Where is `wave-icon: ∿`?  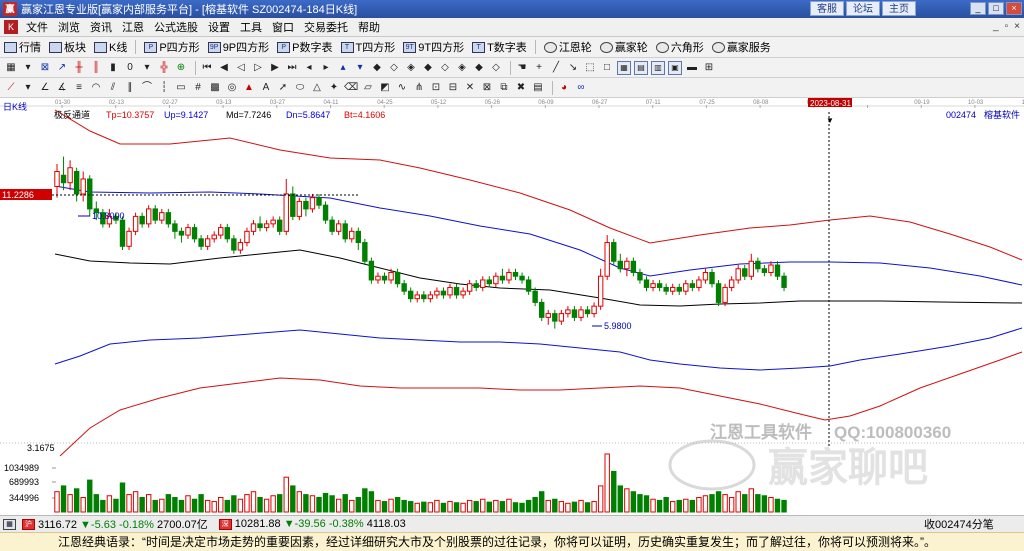
wave-icon: ∿ is located at coordinates (402, 88).